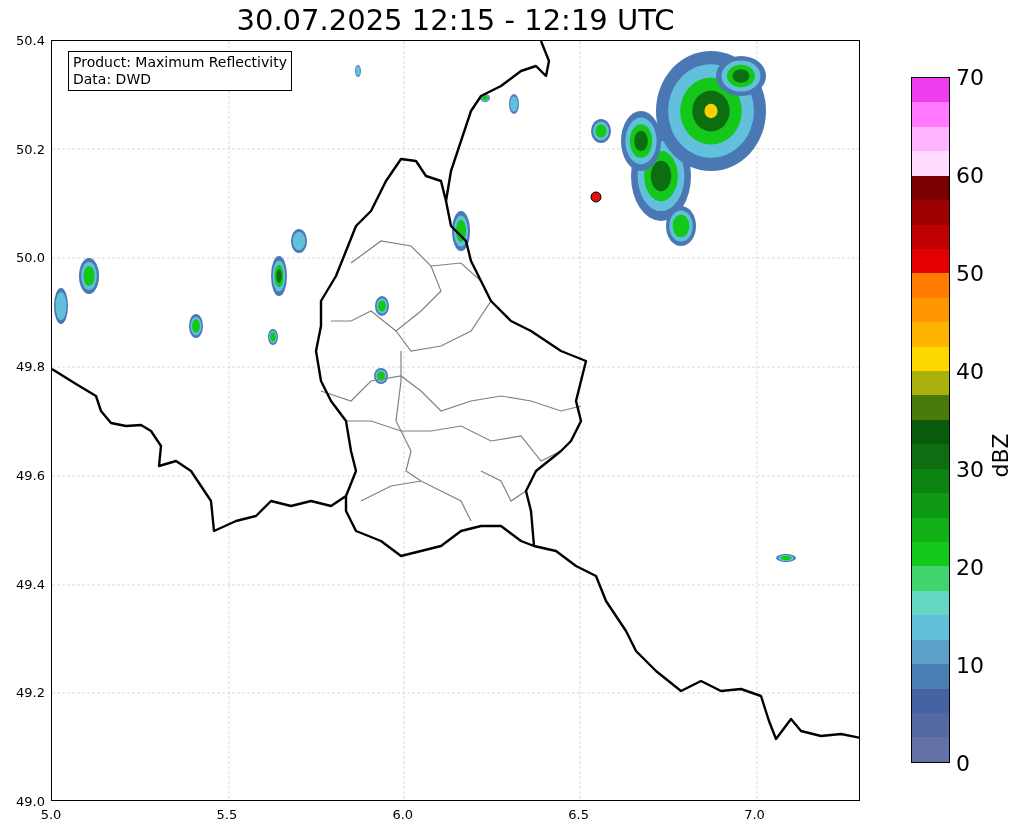  I want to click on axis-tick-label: 6.5, so click(578, 814).